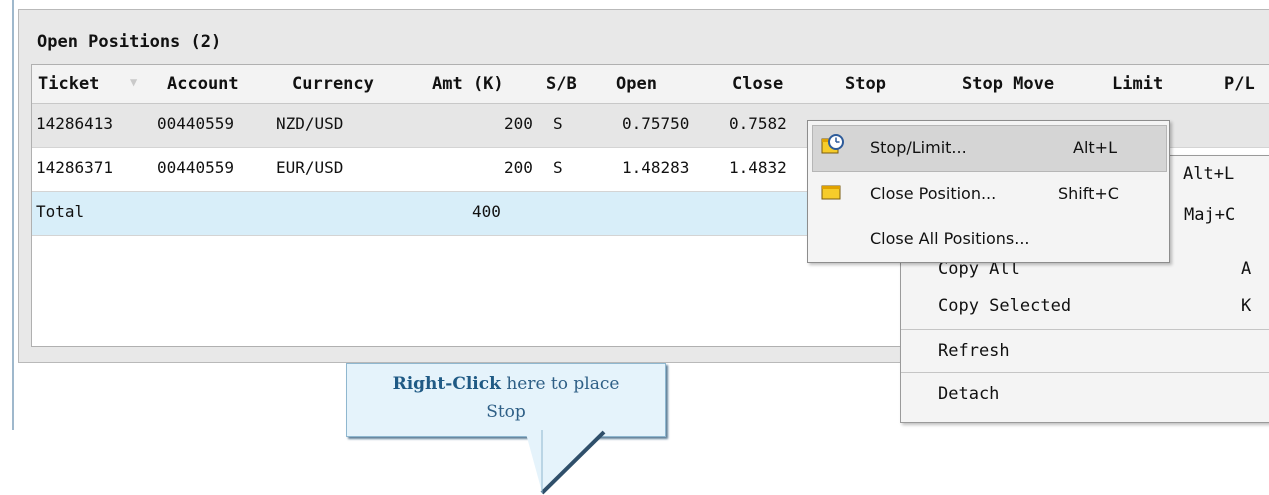 The width and height of the screenshot is (1269, 495). I want to click on column-header-close: Close, so click(757, 84).